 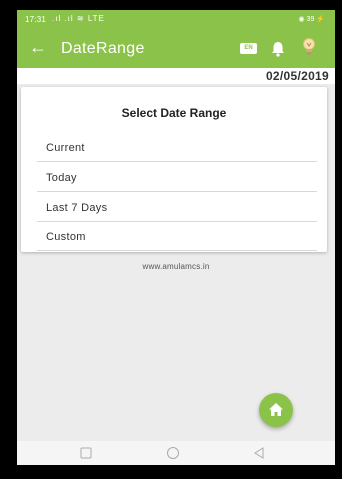 I want to click on language-badge: EN, so click(x=248, y=48).